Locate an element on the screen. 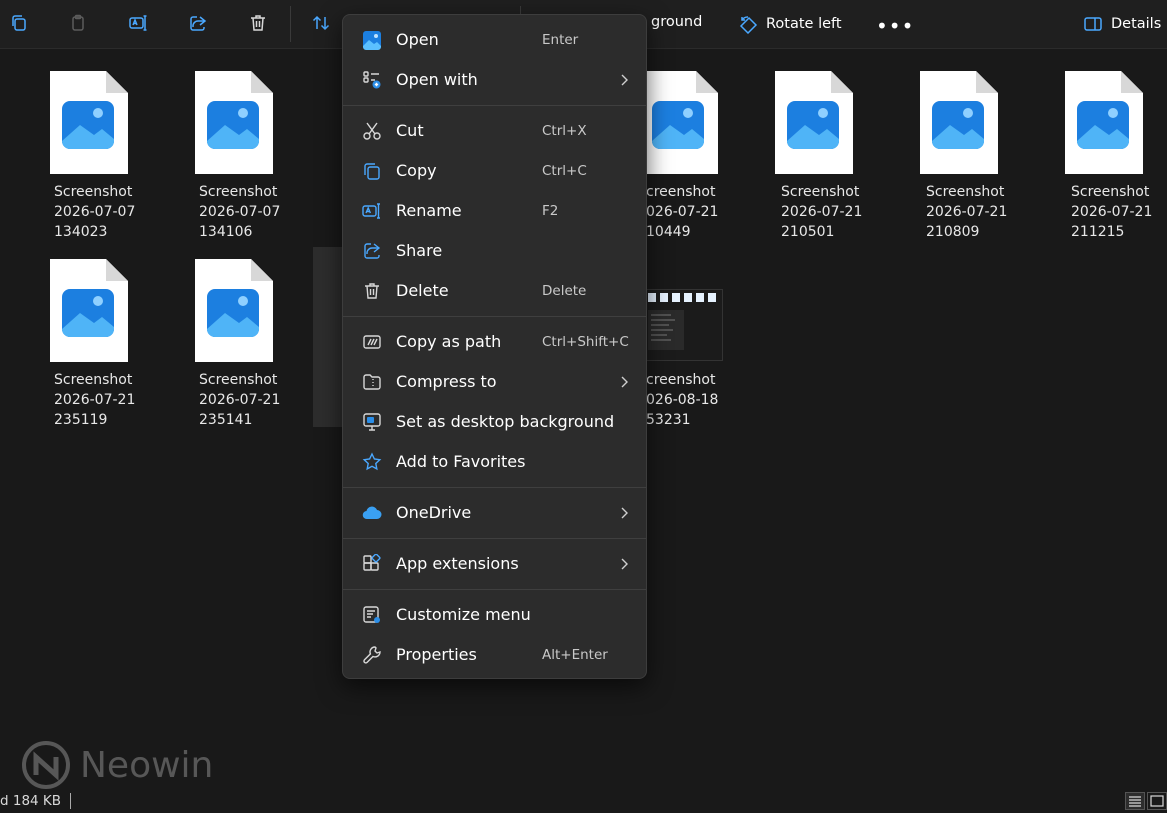 The height and width of the screenshot is (813, 1167). status-bar: d 184 KB is located at coordinates (583, 801).